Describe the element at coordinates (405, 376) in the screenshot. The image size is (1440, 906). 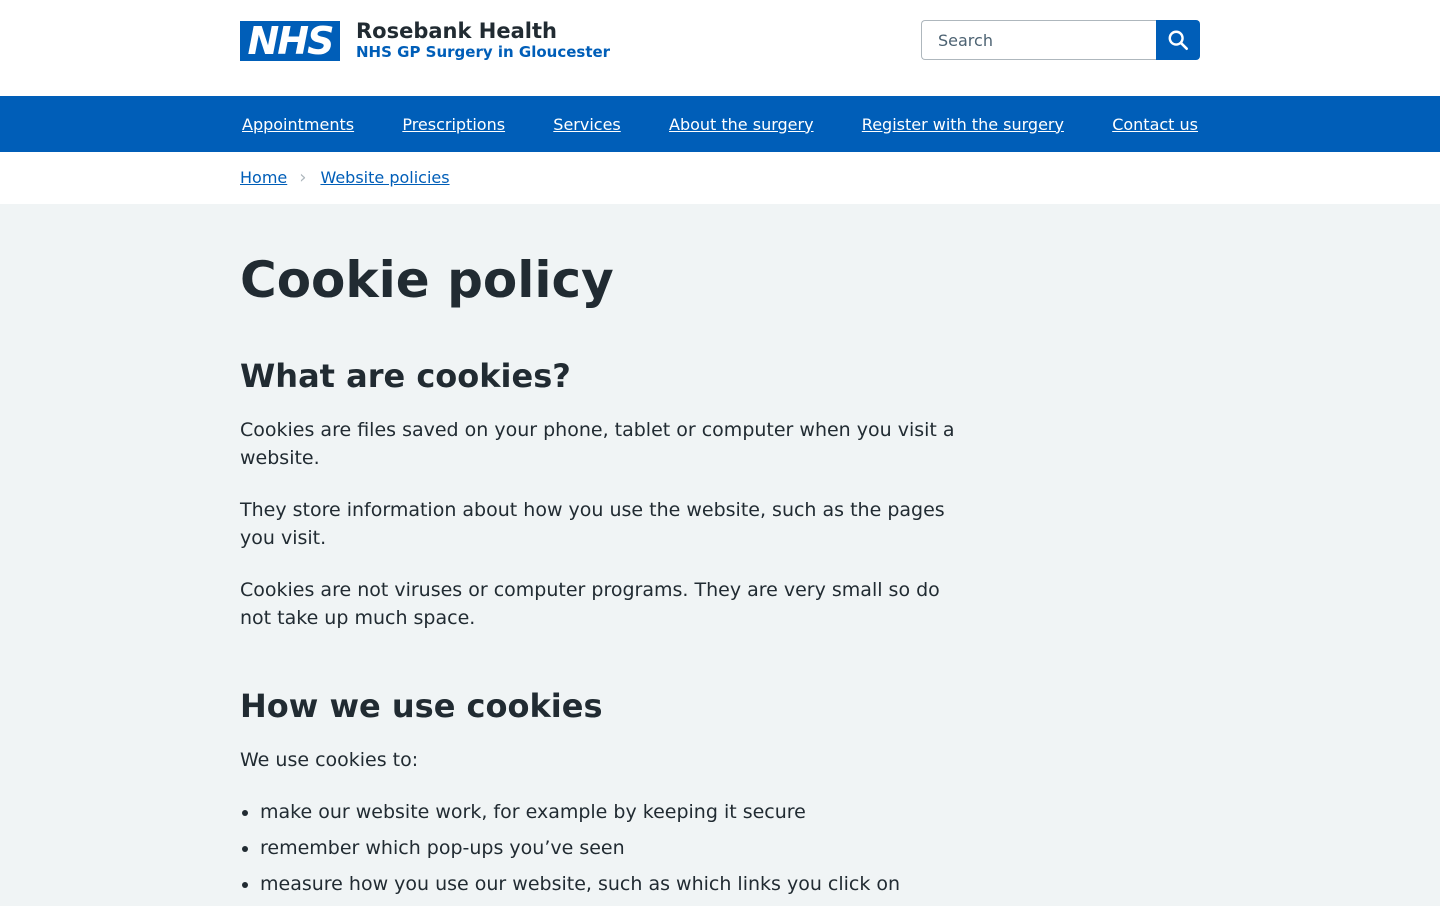
I see `section-heading-what-are-cookies: What are cookies?` at that location.